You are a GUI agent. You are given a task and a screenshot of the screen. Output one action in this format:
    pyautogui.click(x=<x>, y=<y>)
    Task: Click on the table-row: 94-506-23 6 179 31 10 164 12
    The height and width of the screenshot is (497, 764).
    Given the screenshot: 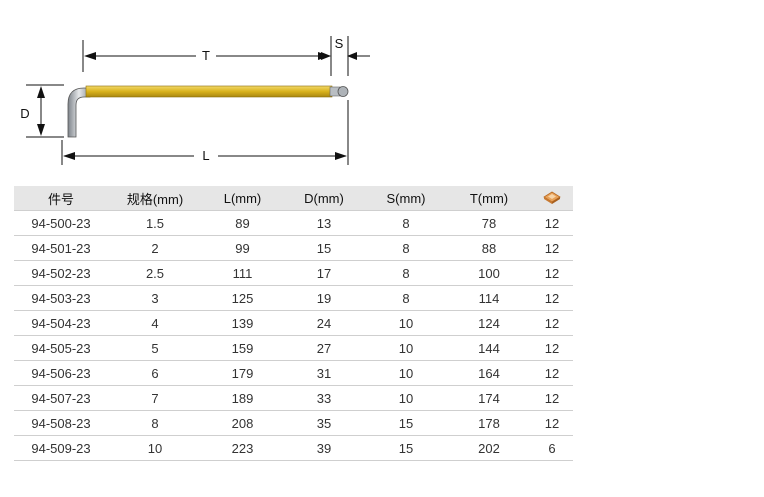 What is the action you would take?
    pyautogui.click(x=293, y=373)
    